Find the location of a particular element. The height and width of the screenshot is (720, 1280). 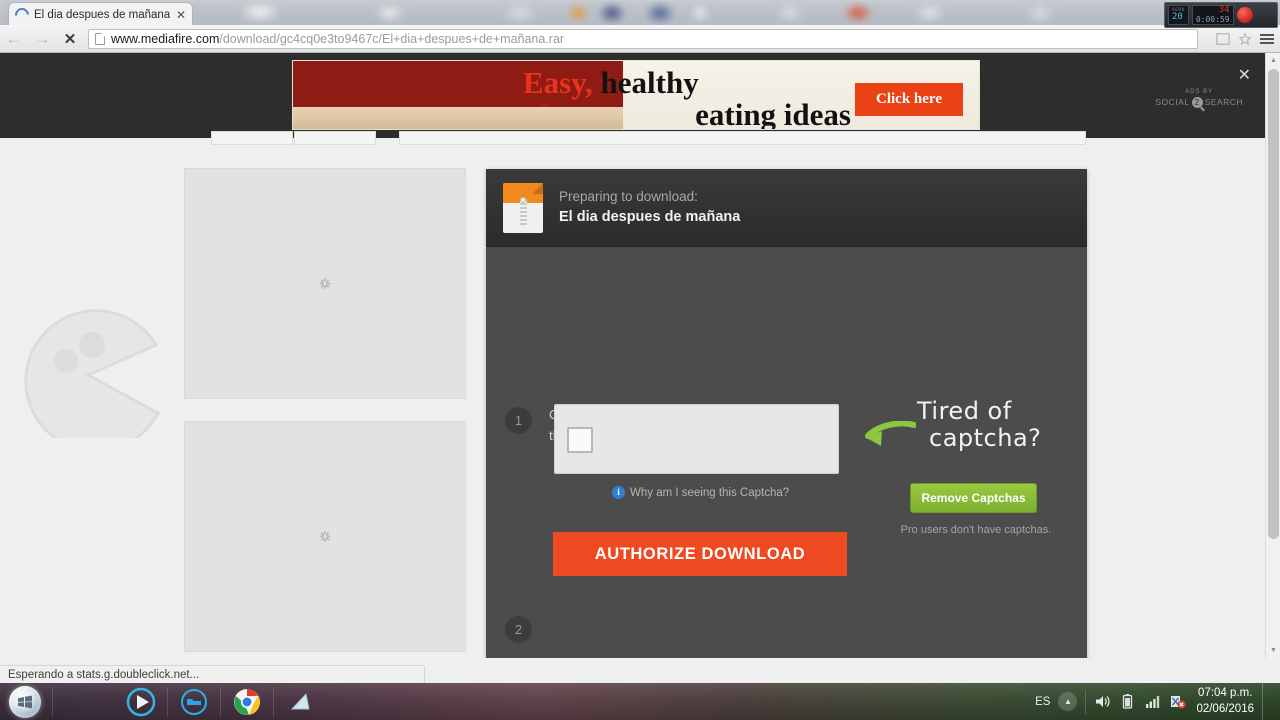

show-desktop-button is located at coordinates (1267, 701).